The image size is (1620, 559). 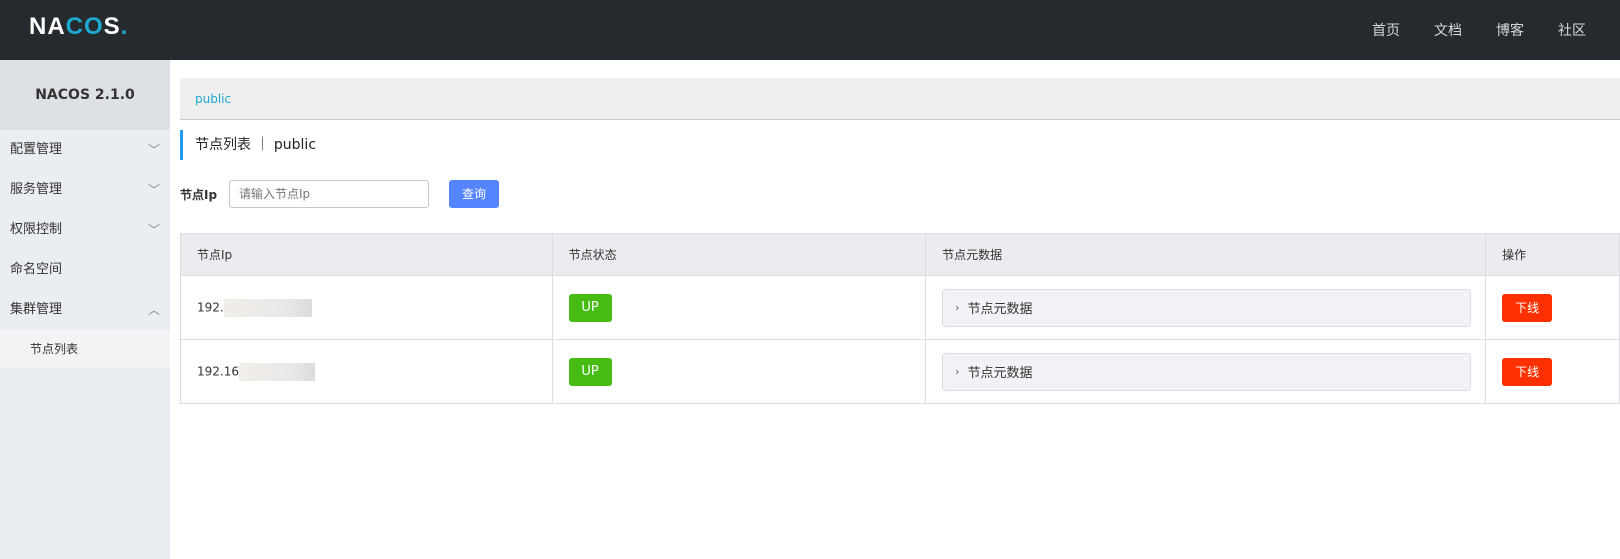 What do you see at coordinates (474, 194) in the screenshot?
I see `search-button: 查询` at bounding box center [474, 194].